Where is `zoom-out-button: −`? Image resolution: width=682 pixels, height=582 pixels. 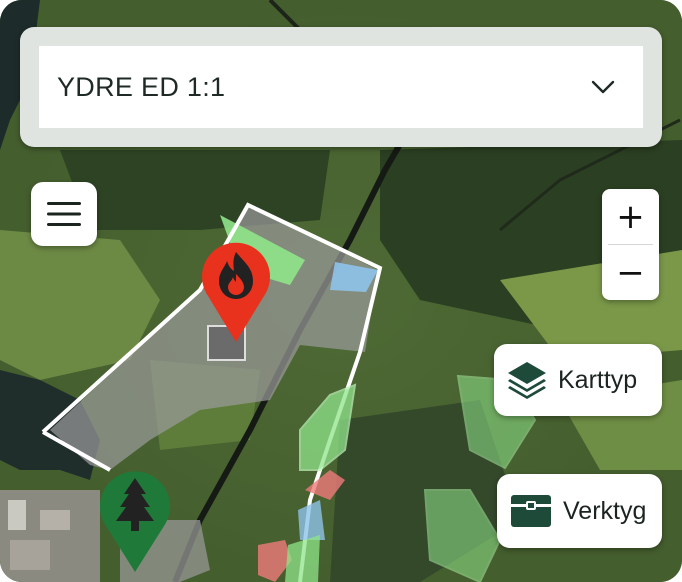
zoom-out-button: − is located at coordinates (630, 272).